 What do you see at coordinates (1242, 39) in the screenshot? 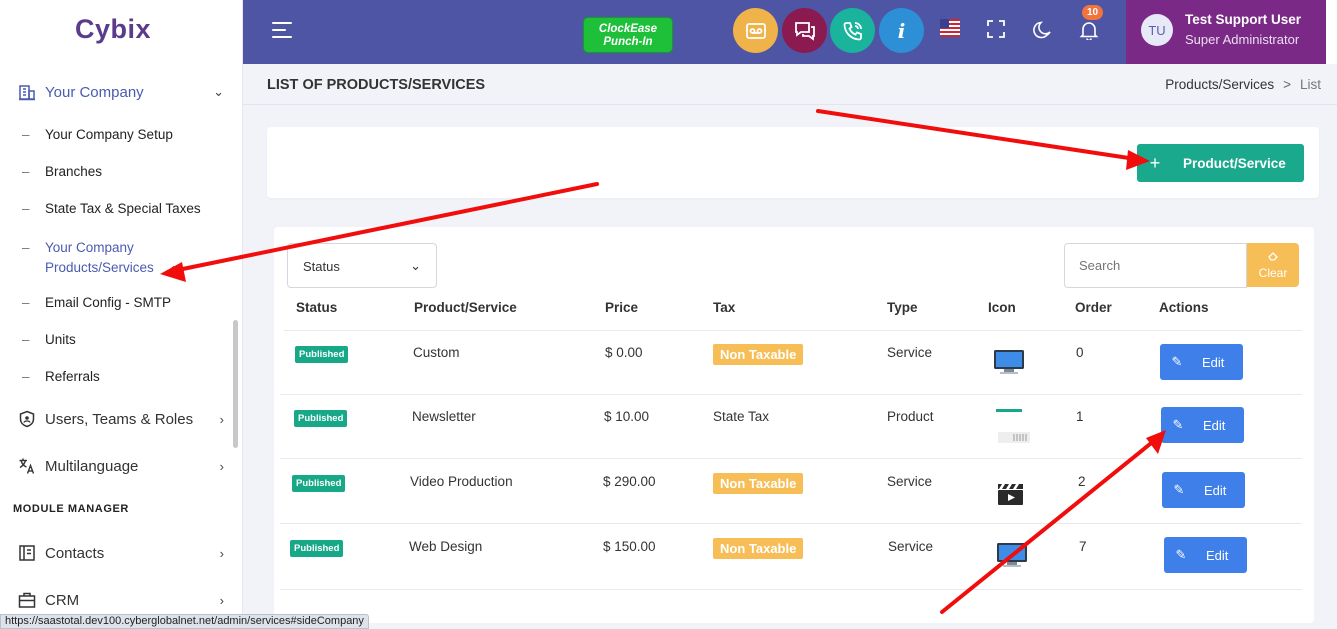
I see `user-role: Super Administrator` at bounding box center [1242, 39].